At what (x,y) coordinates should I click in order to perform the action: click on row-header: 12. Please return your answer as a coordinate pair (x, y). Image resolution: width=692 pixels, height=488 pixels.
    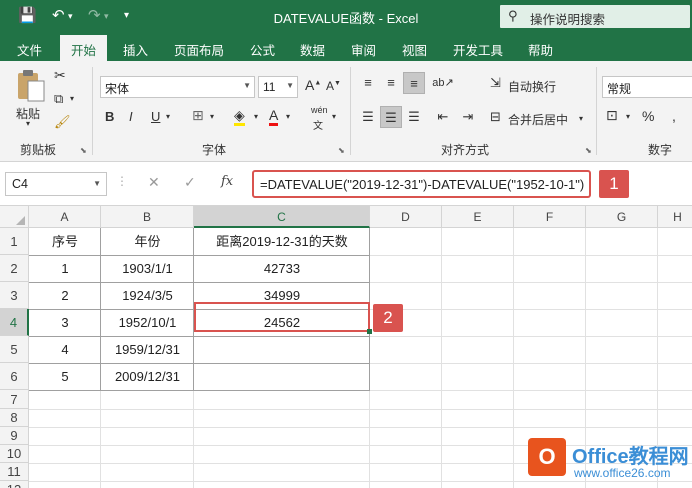
    Looking at the image, I should click on (14, 484).